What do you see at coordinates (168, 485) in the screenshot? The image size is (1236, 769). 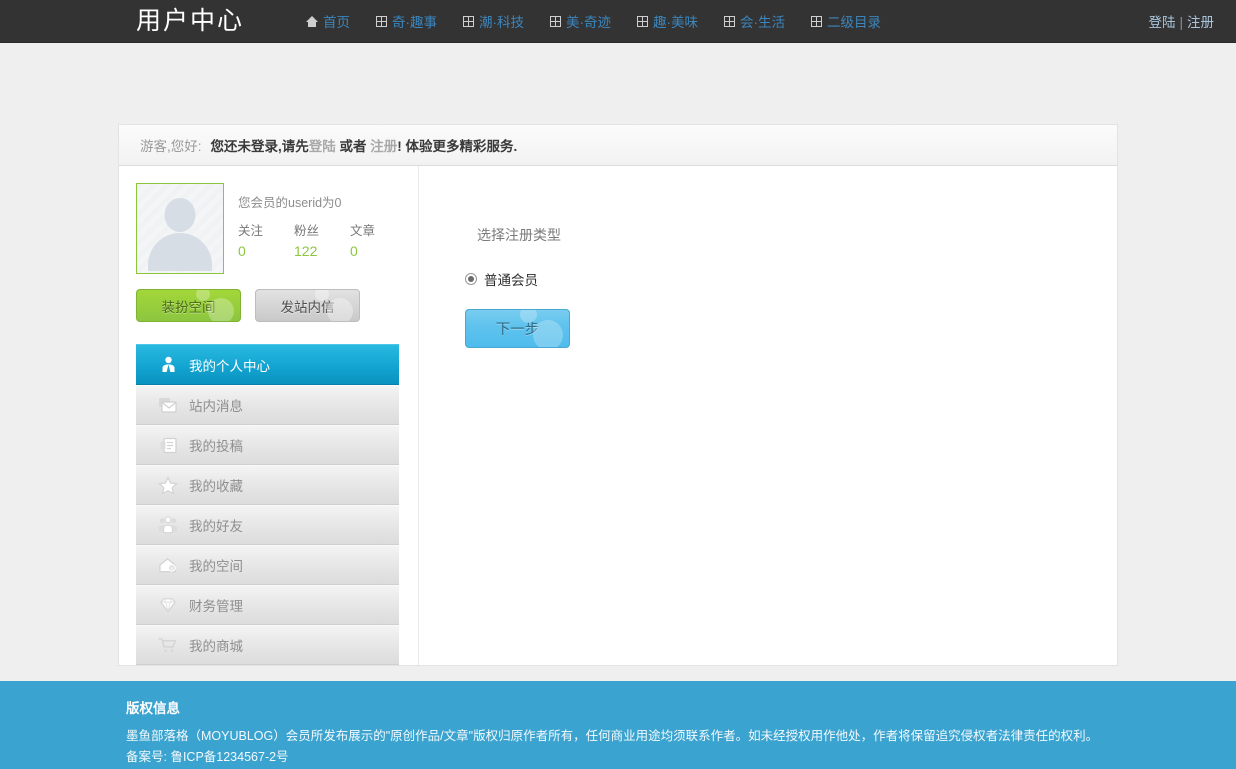 I see `star-icon` at bounding box center [168, 485].